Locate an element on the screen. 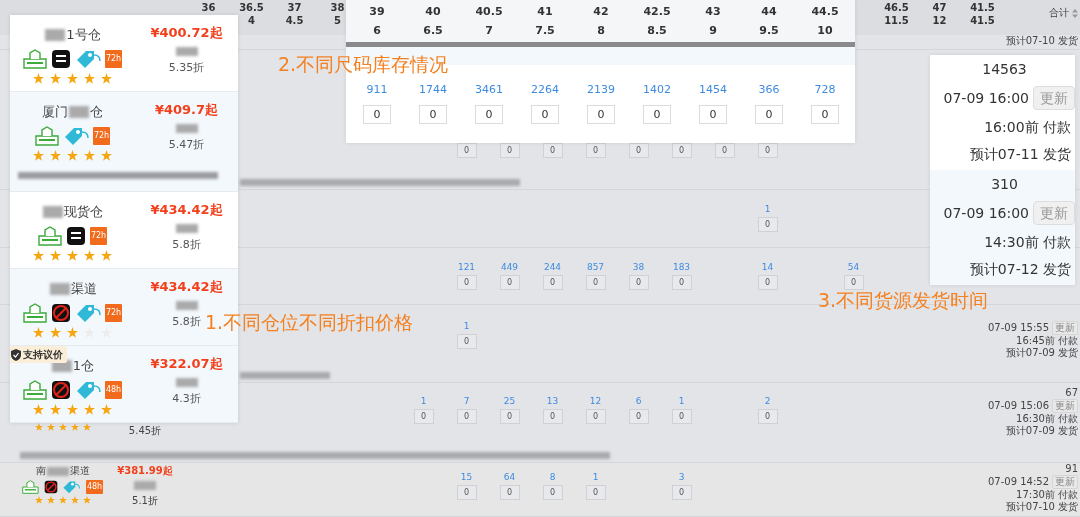 Image resolution: width=1080 pixels, height=517 pixels. stock-count: 244 is located at coordinates (552, 267).